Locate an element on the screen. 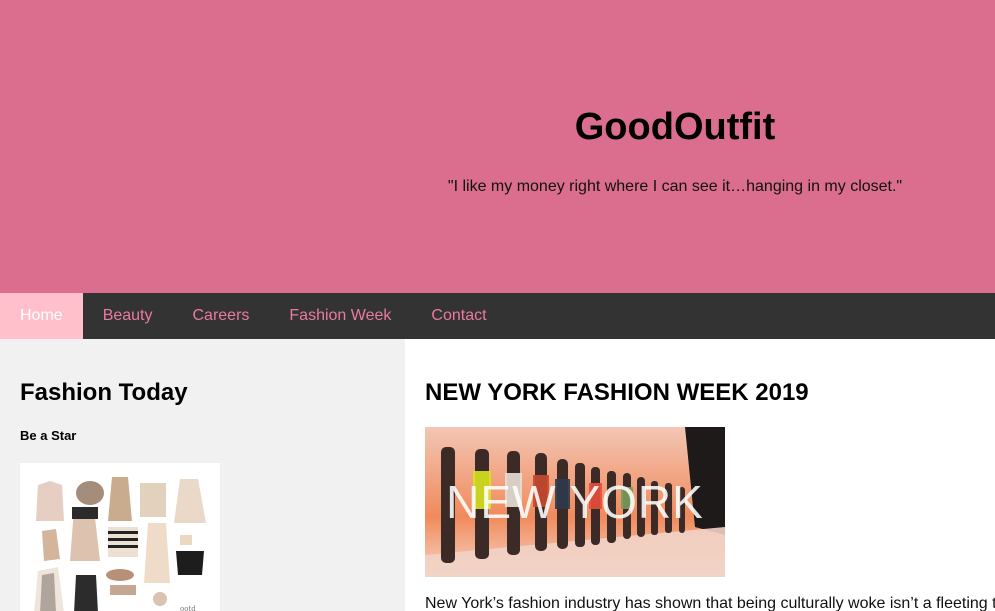 The image size is (995, 611). site-title: GoodOutfit is located at coordinates (675, 127).